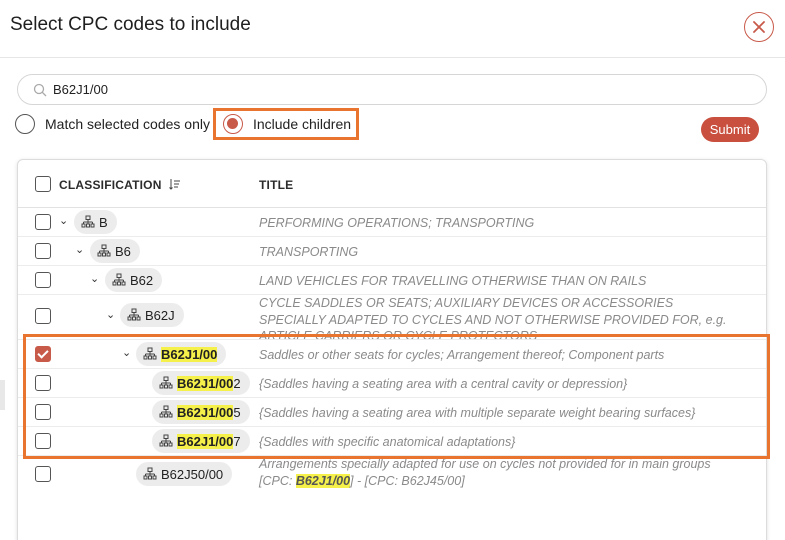  What do you see at coordinates (2, 395) in the screenshot?
I see `side-tab` at bounding box center [2, 395].